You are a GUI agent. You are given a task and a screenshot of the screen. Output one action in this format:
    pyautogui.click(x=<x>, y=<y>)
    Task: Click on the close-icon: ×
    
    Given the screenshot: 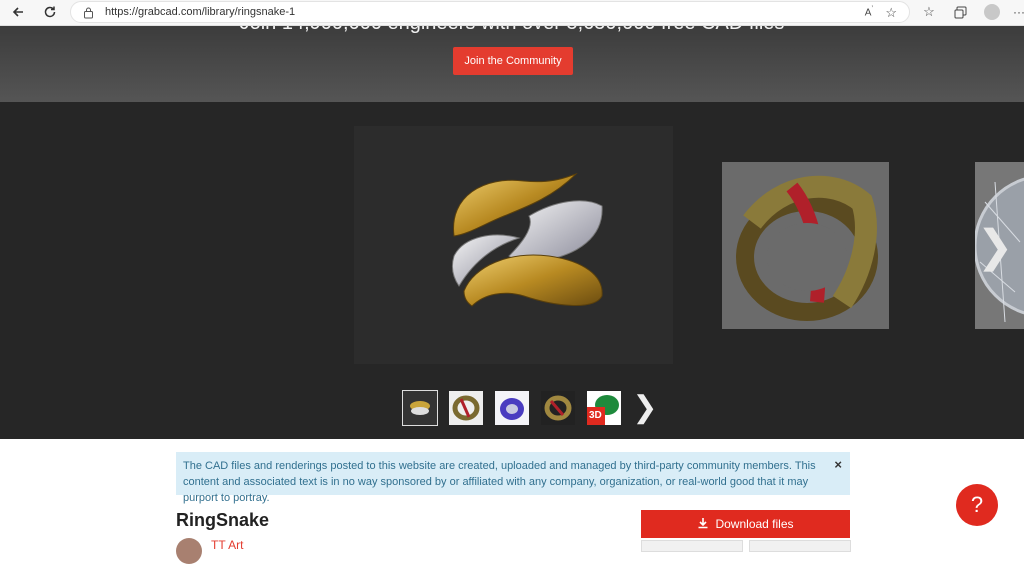 What is the action you would take?
    pyautogui.click(x=838, y=465)
    